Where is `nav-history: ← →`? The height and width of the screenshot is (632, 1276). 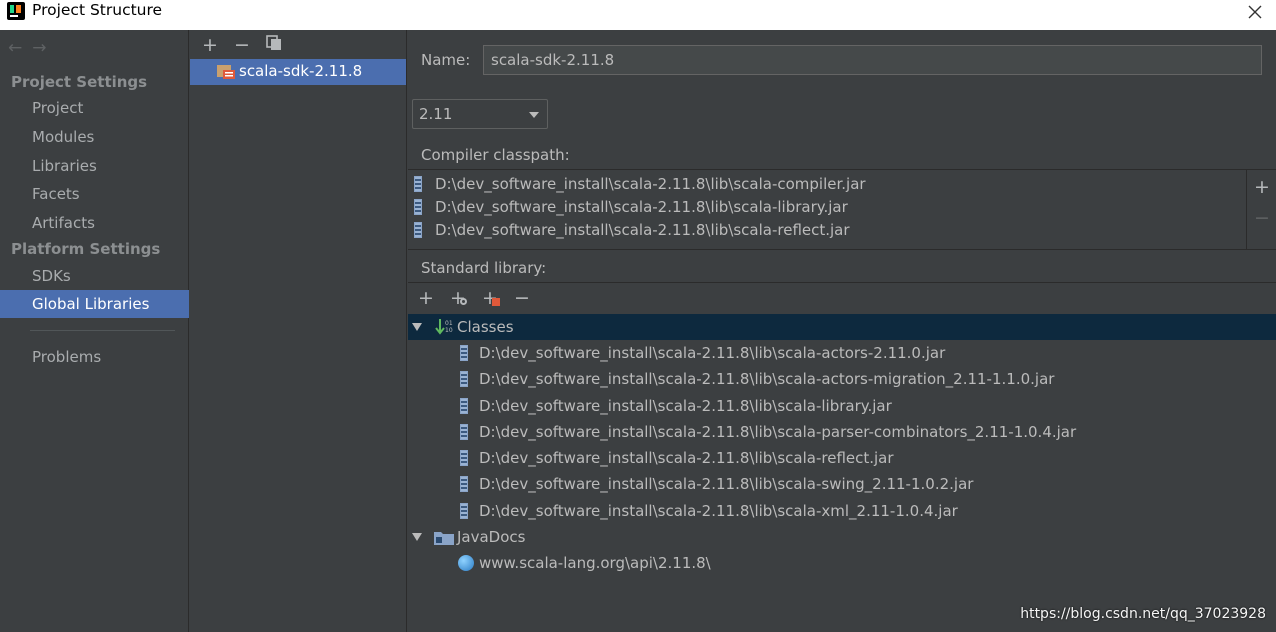 nav-history: ← → is located at coordinates (27, 48).